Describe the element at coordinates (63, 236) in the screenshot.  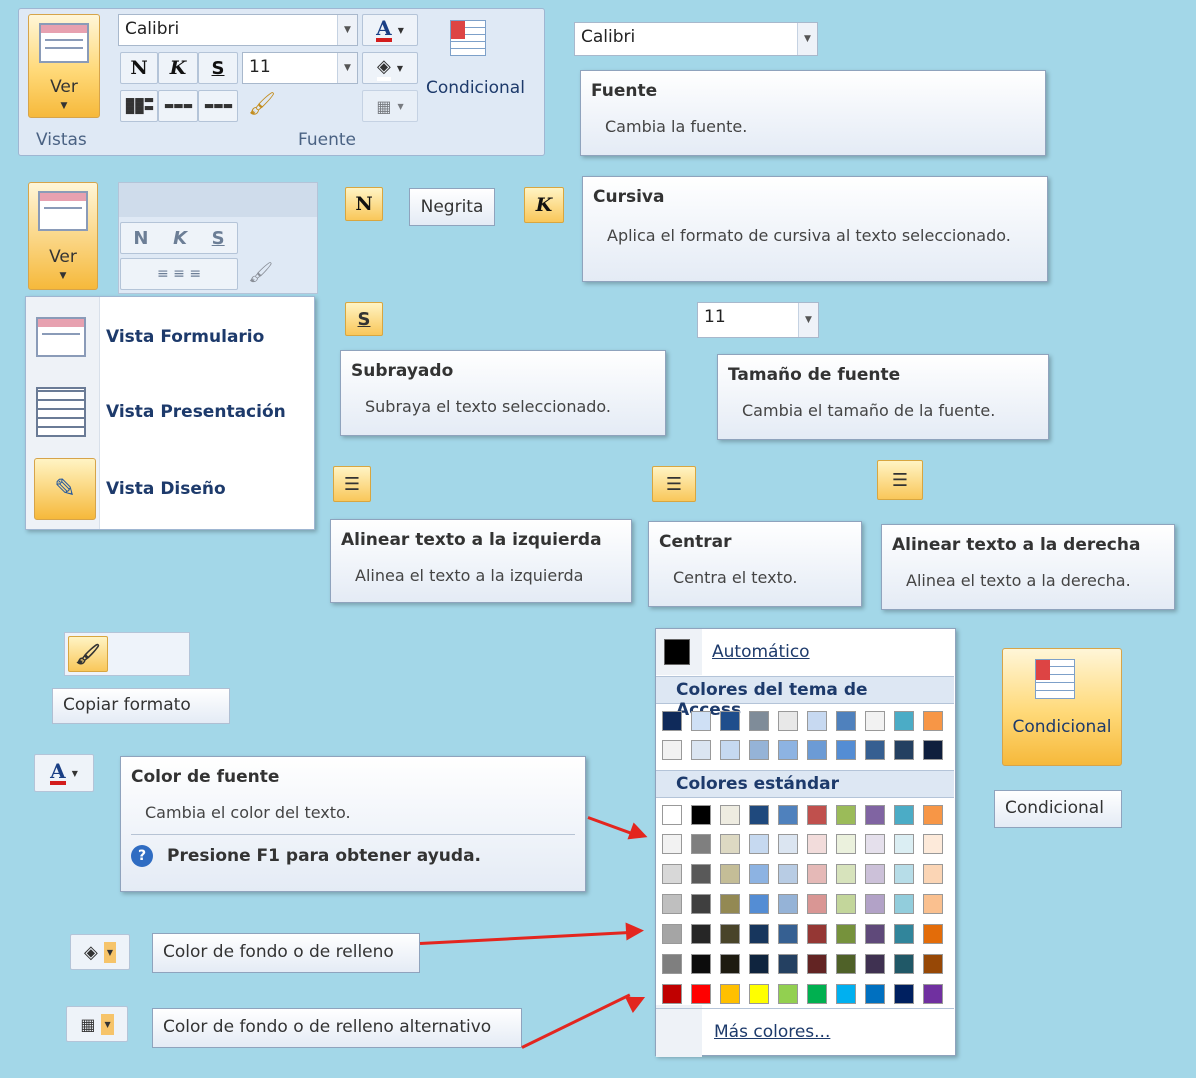
I see `view-button-open: Ver ▼` at that location.